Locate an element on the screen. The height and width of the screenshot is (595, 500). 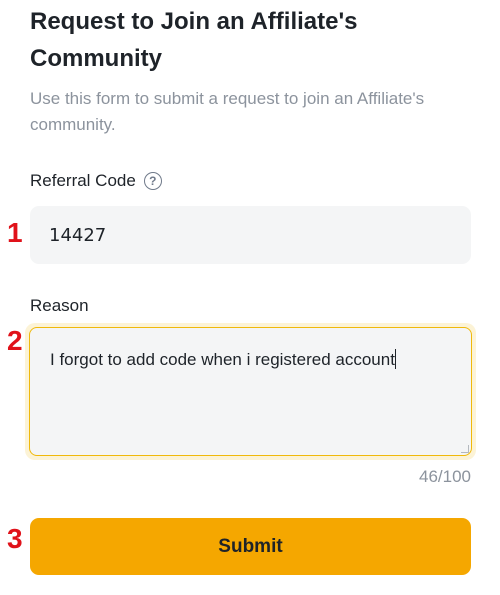
reason-label: Reason is located at coordinates (59, 305).